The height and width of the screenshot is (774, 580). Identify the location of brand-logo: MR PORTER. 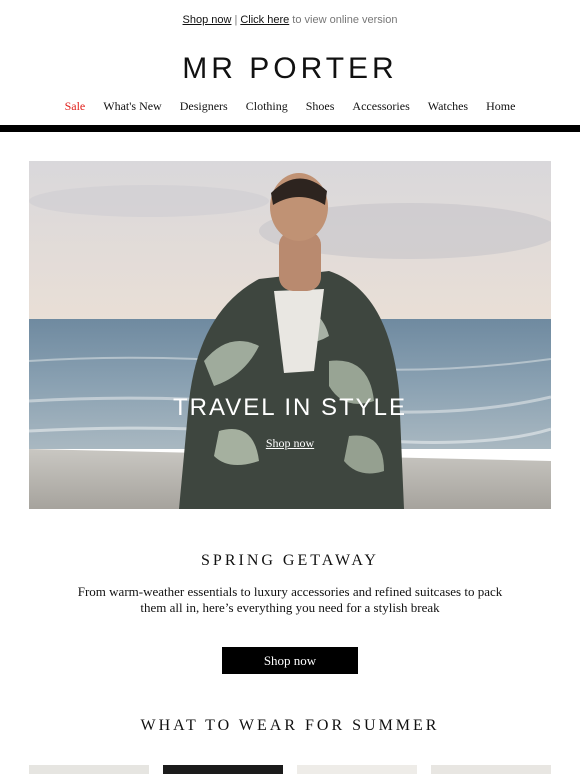
(290, 69).